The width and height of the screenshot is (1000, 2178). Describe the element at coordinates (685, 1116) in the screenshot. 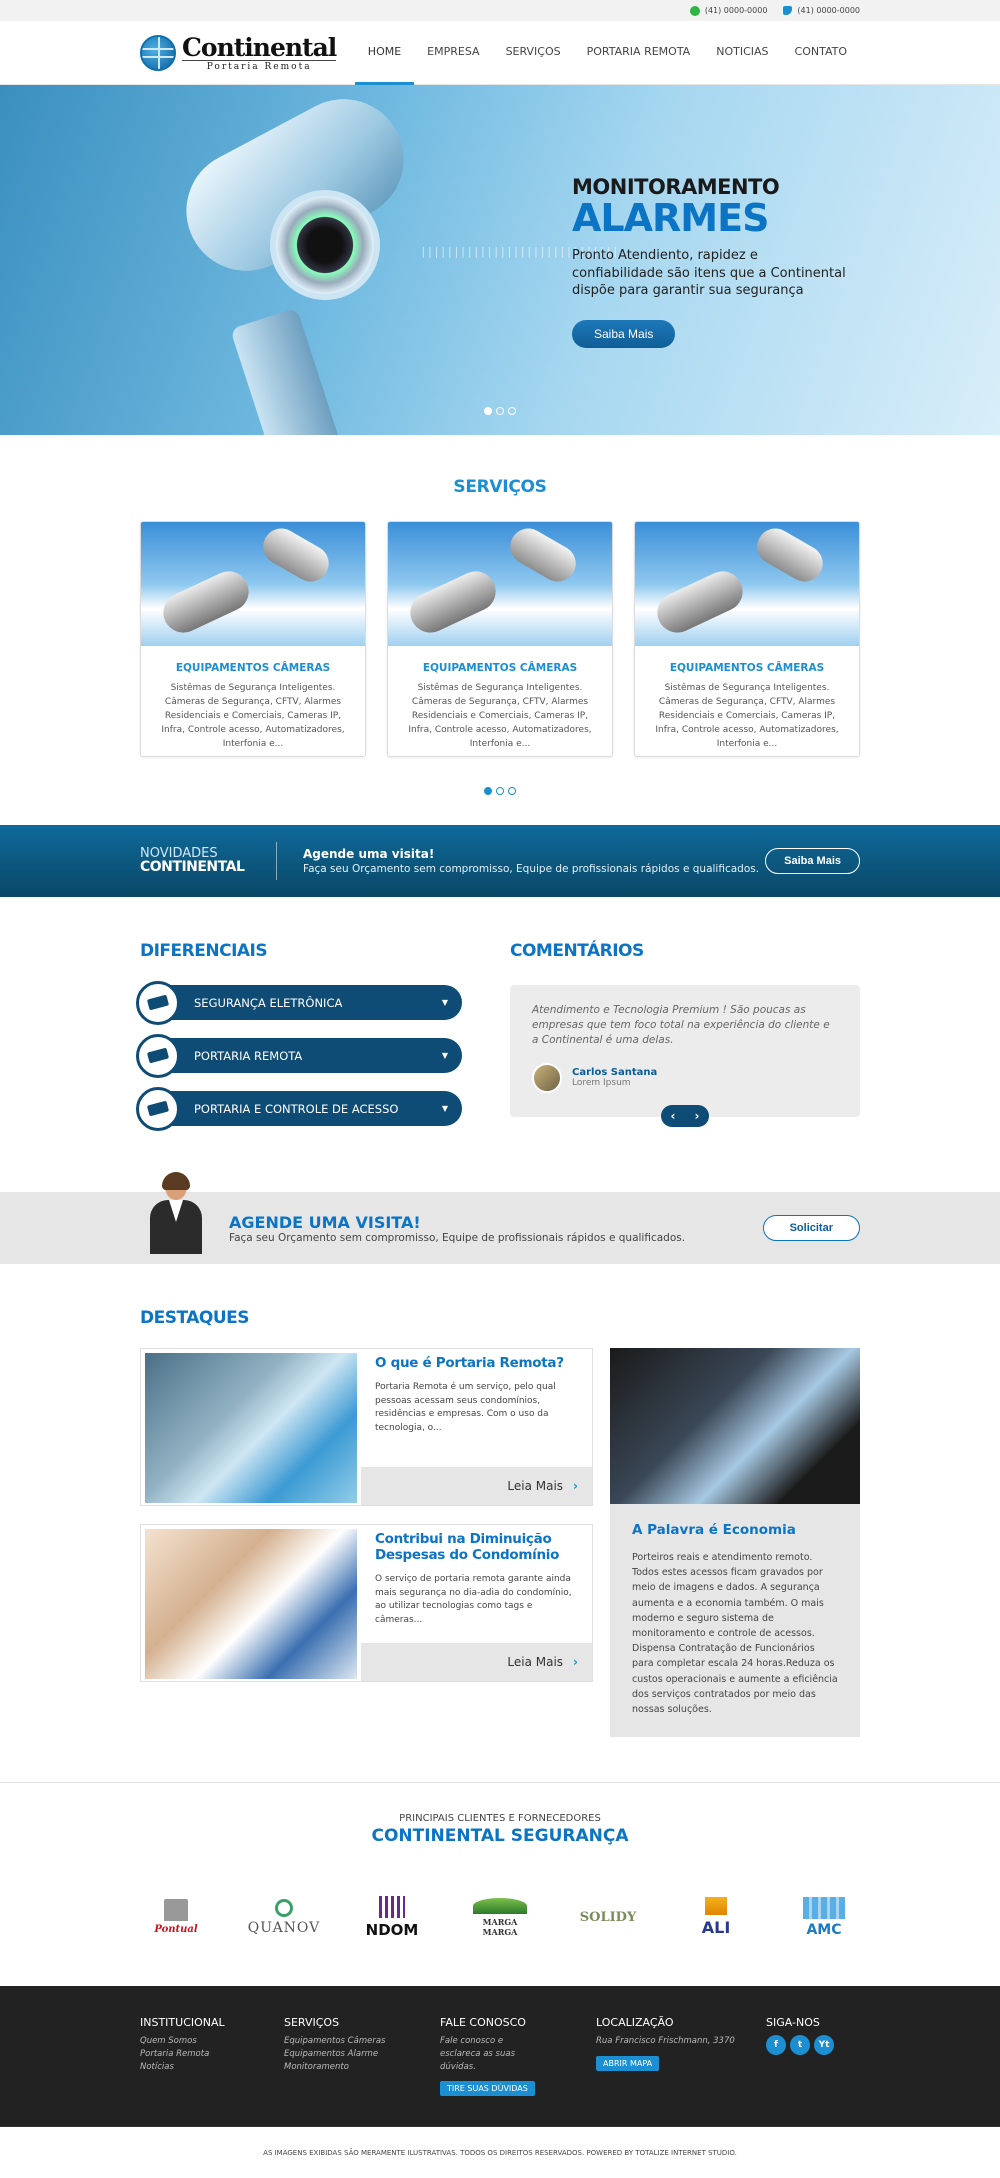

I see `testimonial-nav: ‹ ›` at that location.